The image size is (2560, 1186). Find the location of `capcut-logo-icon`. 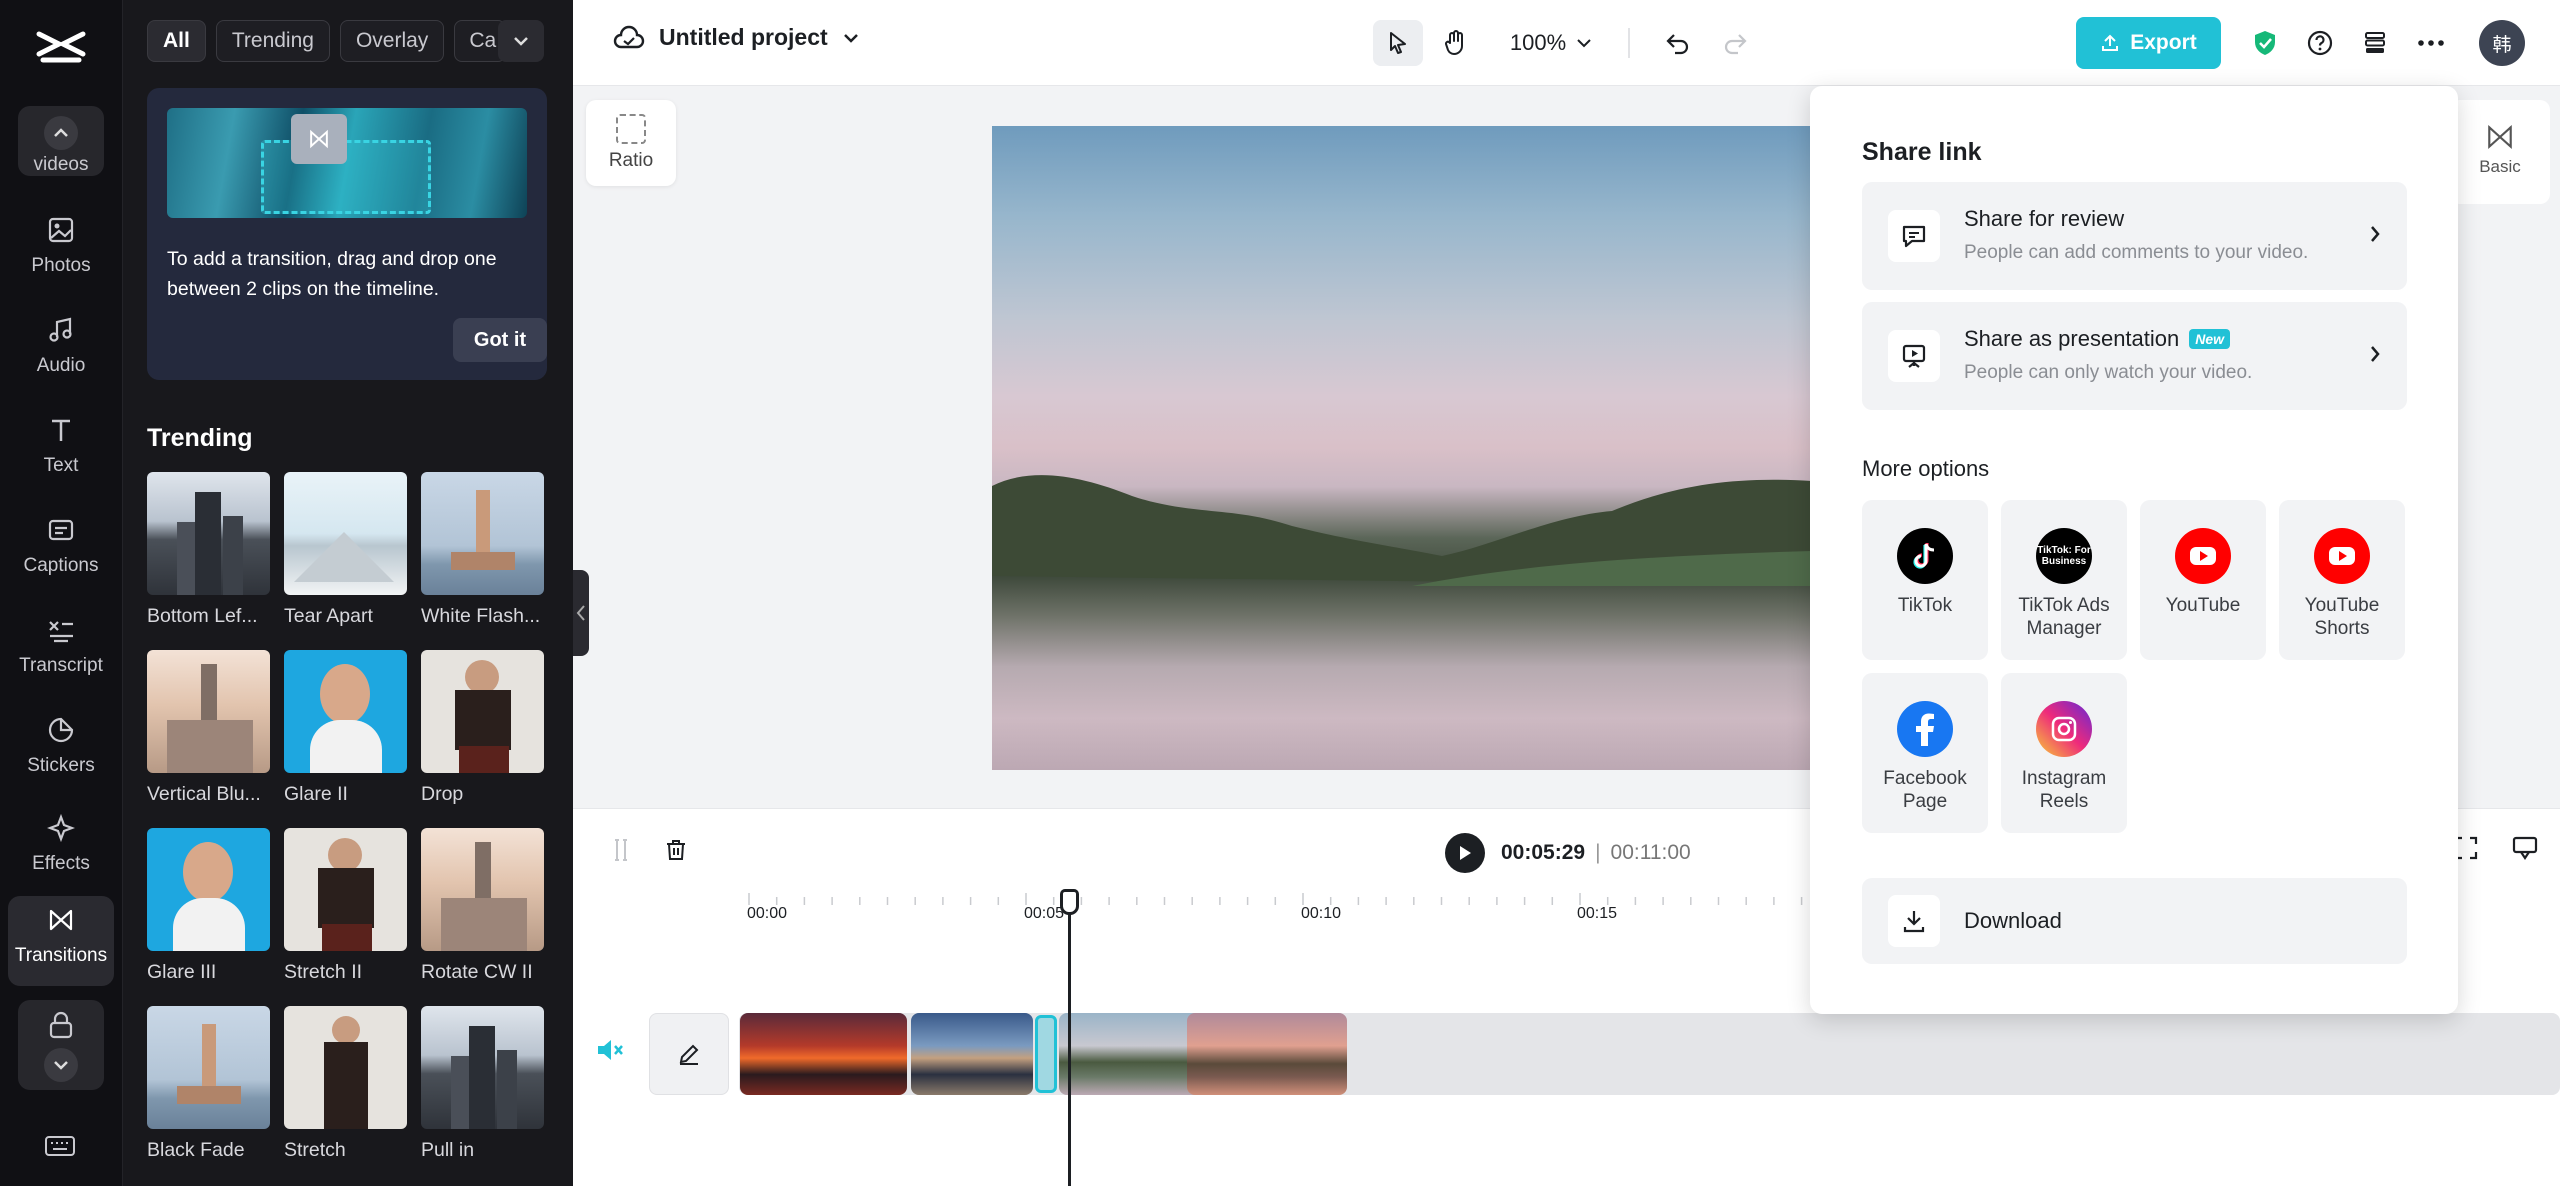

capcut-logo-icon is located at coordinates (61, 49).